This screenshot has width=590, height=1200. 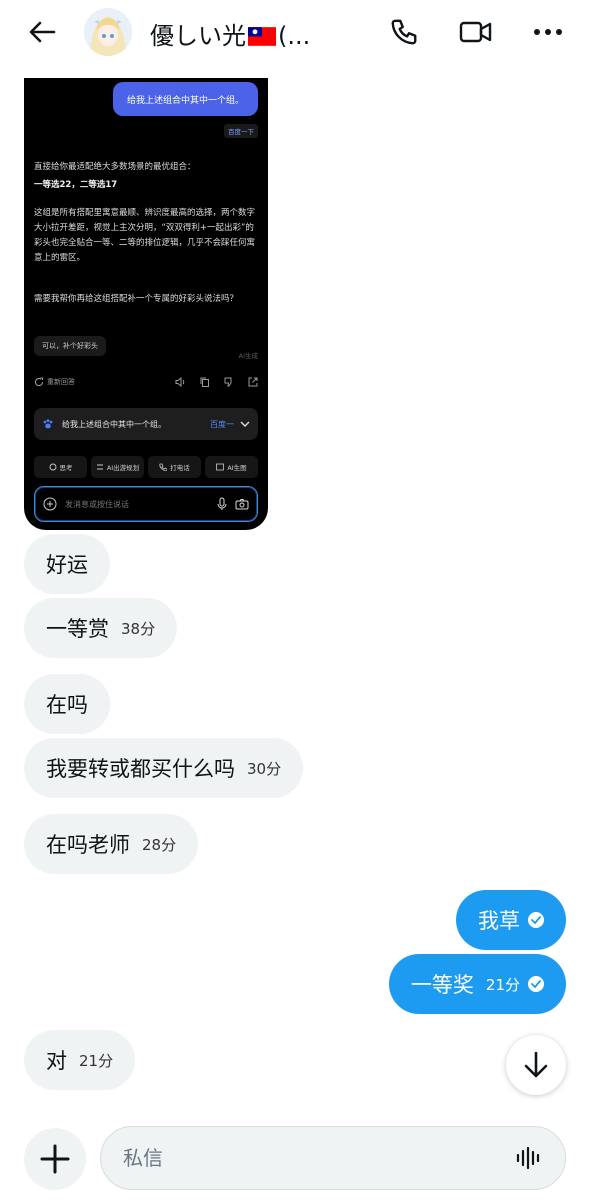 I want to click on screenshot-tool-label: 思考, so click(x=66, y=468).